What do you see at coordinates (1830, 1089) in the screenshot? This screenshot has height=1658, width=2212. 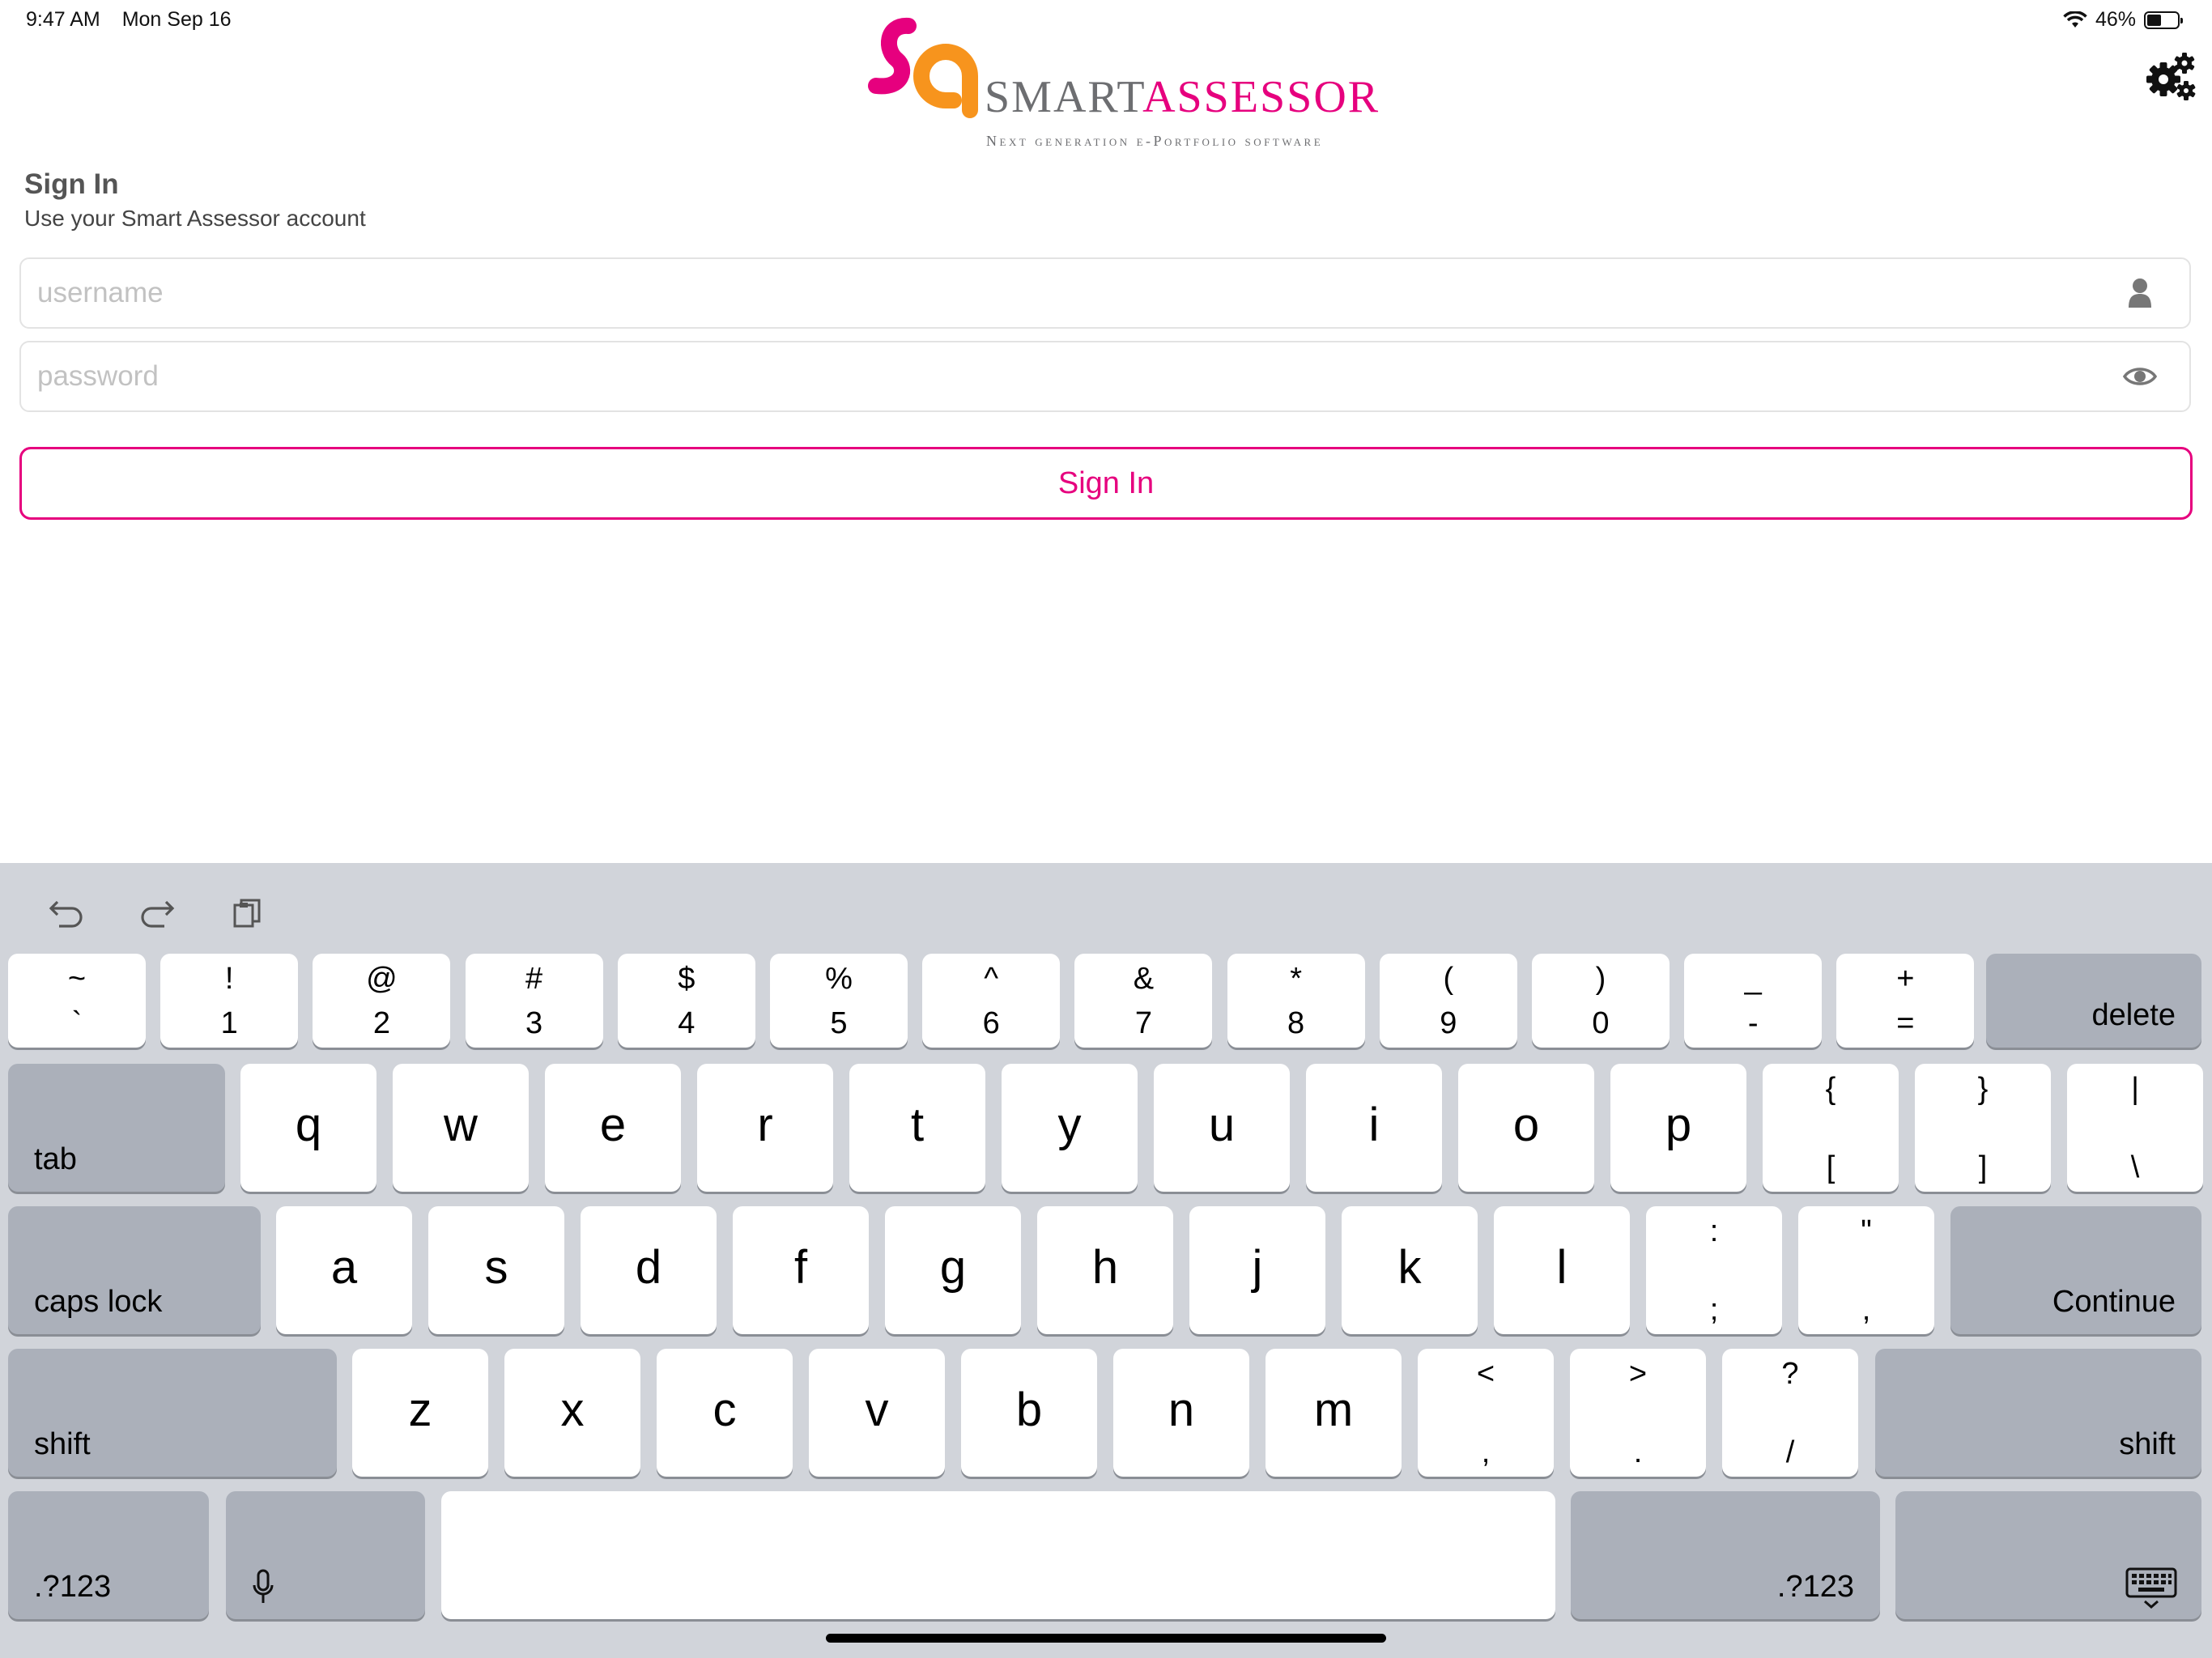 I see `key-shift-symbol: {` at bounding box center [1830, 1089].